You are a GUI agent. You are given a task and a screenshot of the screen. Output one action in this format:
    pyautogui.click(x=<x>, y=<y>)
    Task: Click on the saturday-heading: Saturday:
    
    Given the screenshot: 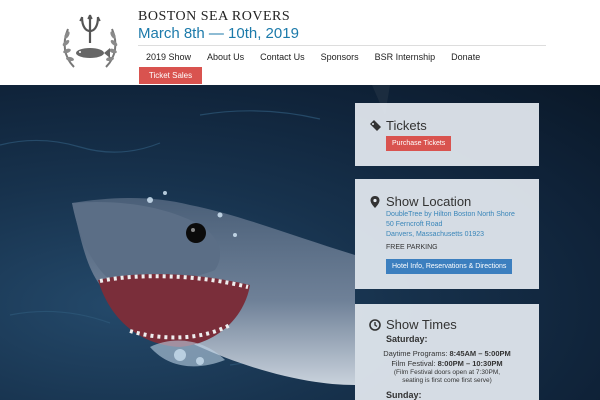 What is the action you would take?
    pyautogui.click(x=407, y=339)
    